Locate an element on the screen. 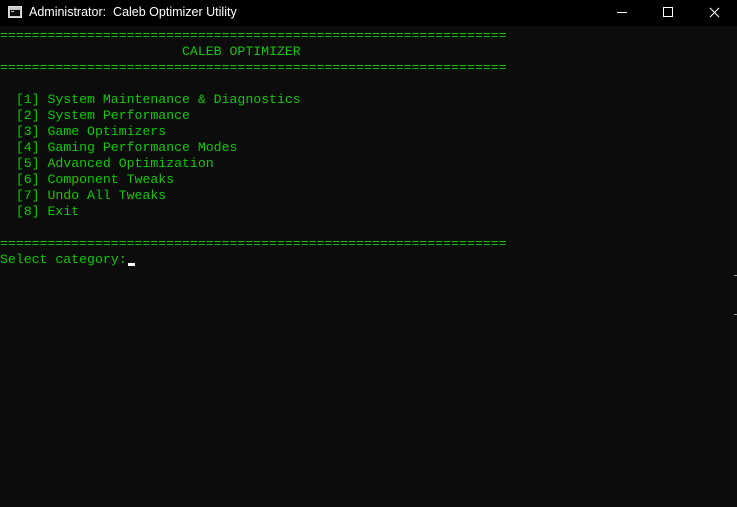 The height and width of the screenshot is (507, 737). maximize-icon is located at coordinates (668, 13).